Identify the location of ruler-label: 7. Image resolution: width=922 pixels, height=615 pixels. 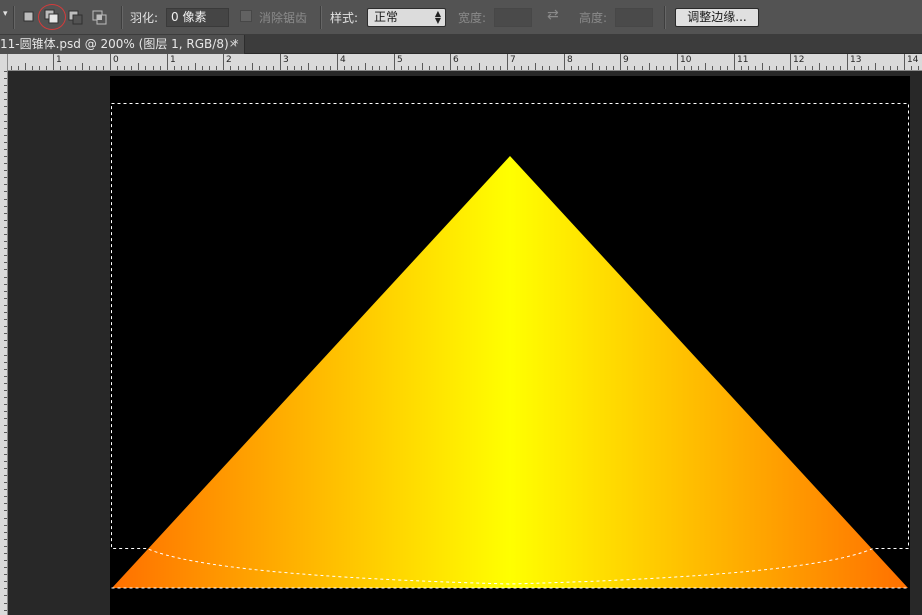
(513, 60).